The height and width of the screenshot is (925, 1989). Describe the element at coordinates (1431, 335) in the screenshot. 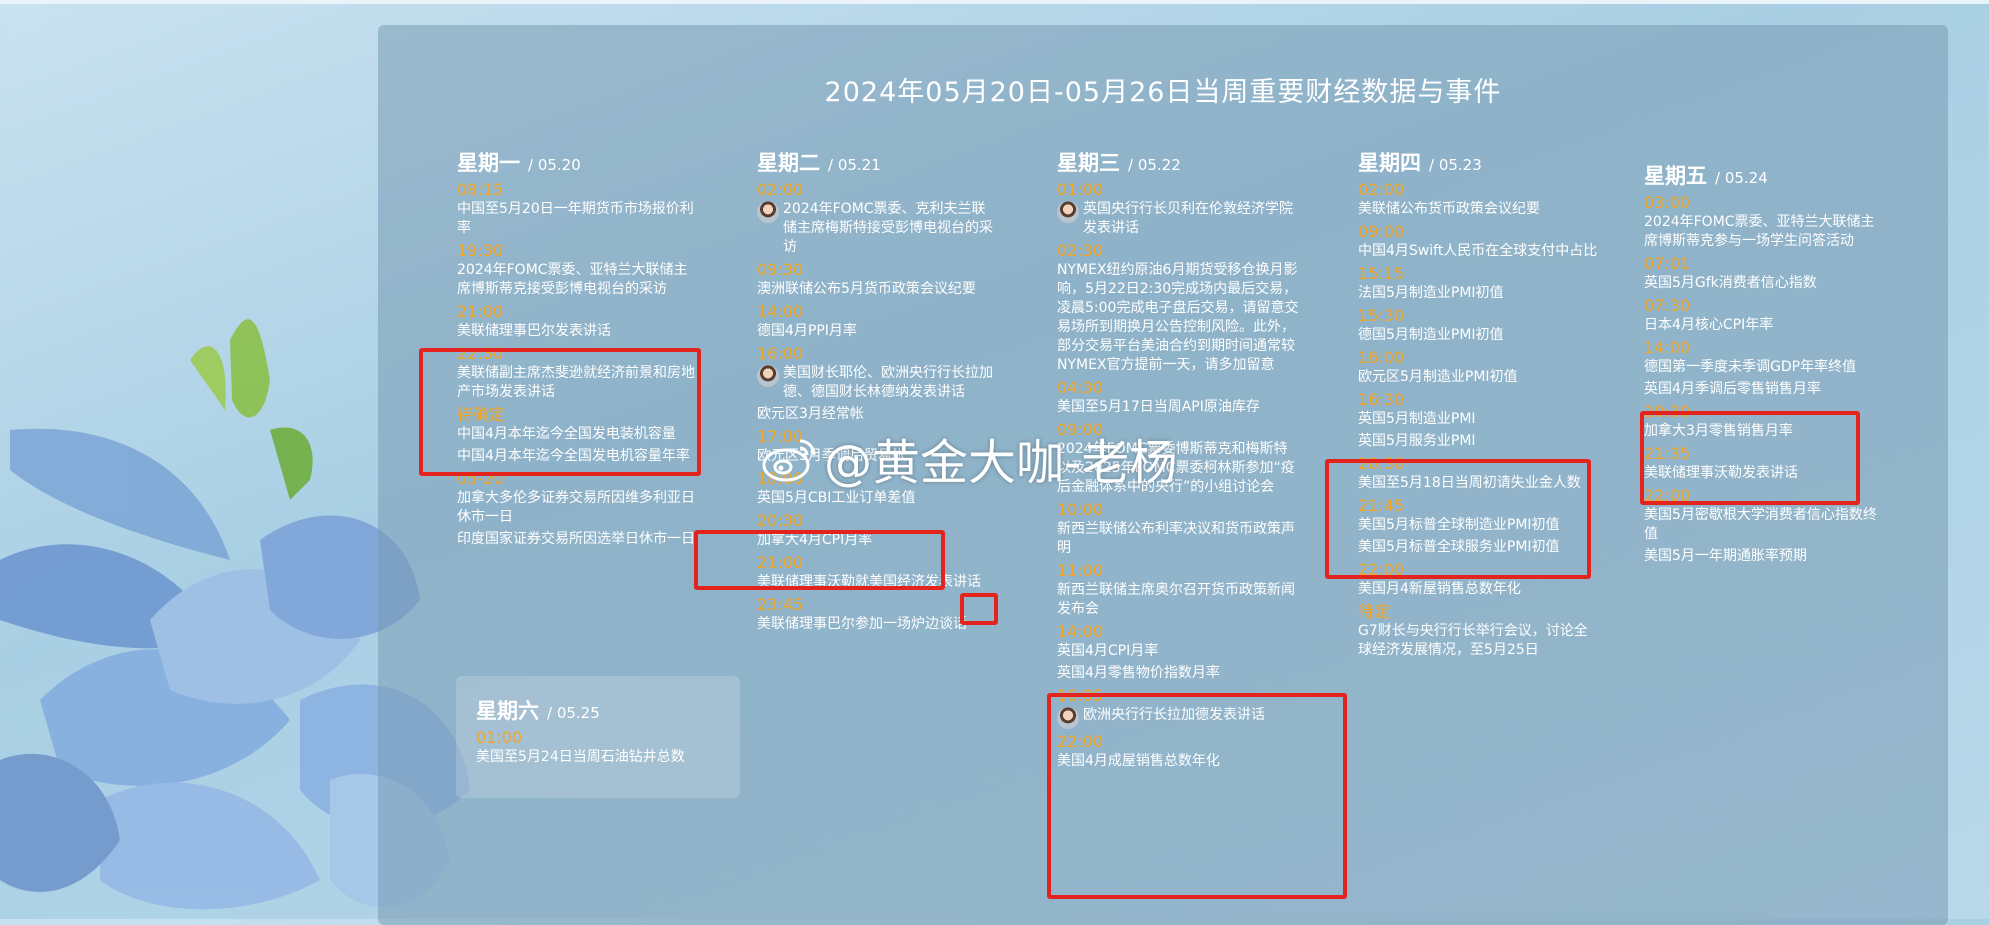

I see `event-text: 德国5月制造业PMI初值` at that location.